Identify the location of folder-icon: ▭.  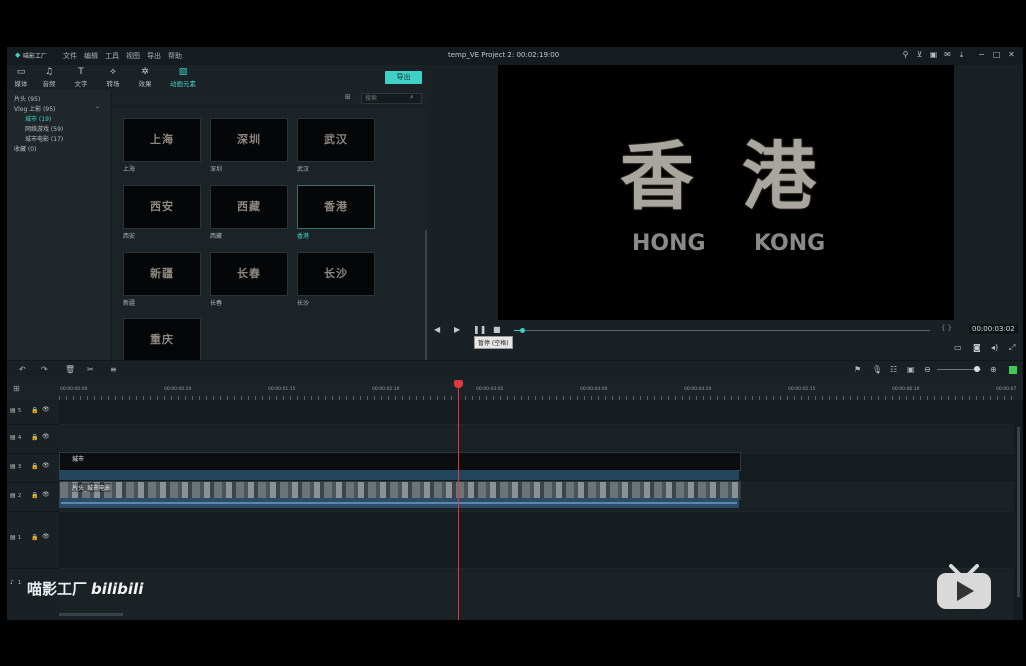
(21, 72).